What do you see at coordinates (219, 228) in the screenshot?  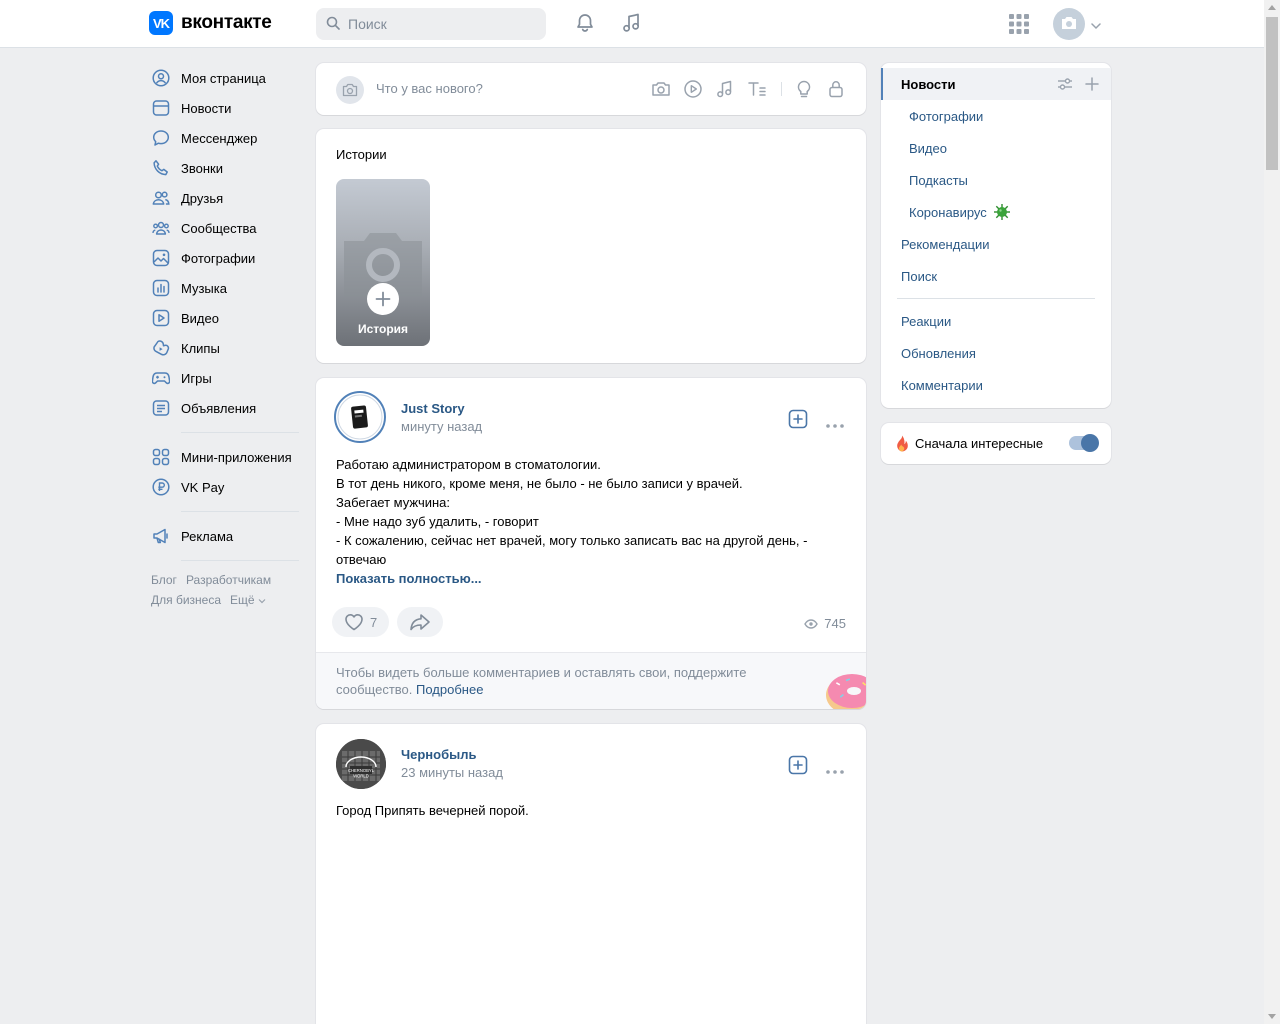 I see `sidebar-item-label: Сообщества` at bounding box center [219, 228].